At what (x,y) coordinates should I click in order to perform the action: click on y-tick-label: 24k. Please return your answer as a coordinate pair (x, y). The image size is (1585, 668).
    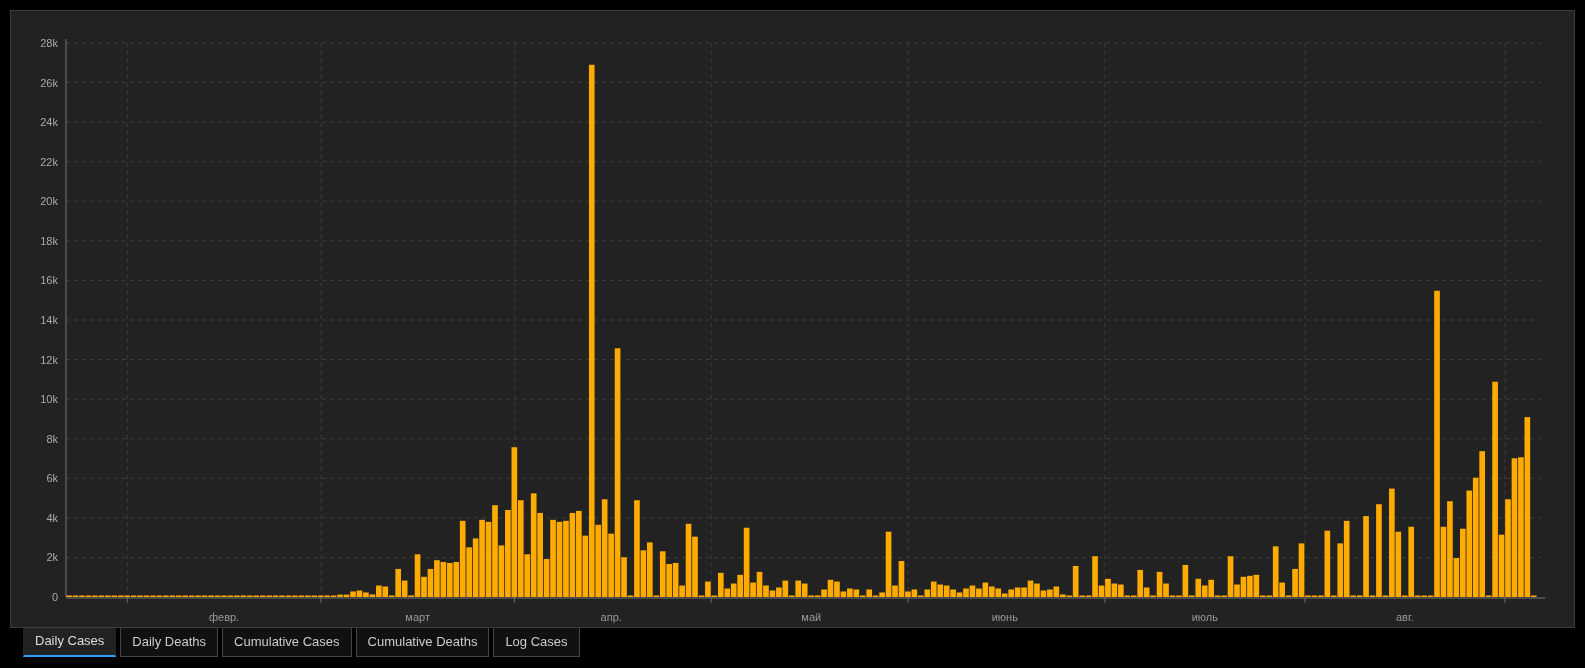
    Looking at the image, I should click on (49, 122).